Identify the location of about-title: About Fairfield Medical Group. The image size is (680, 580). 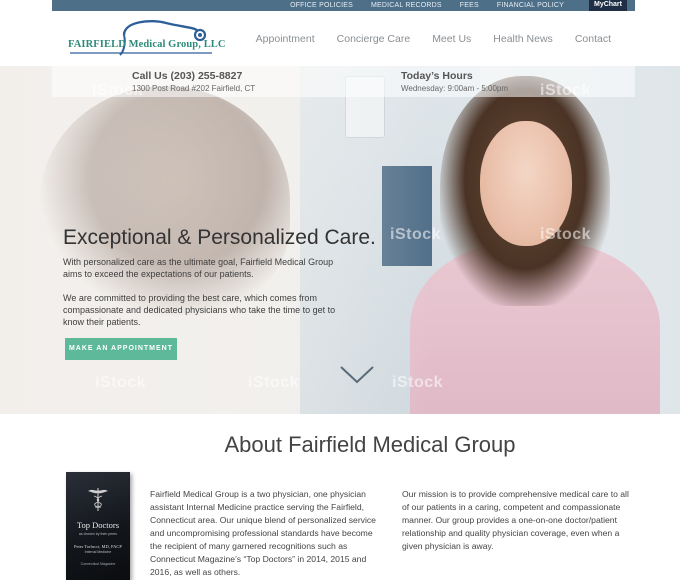
(370, 444).